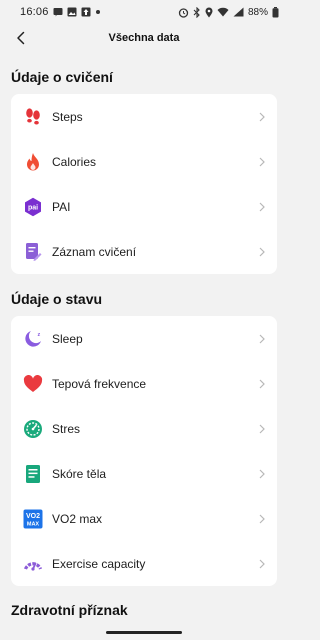 The height and width of the screenshot is (640, 320). What do you see at coordinates (77, 518) in the screenshot?
I see `list-item-label: VO2 max` at bounding box center [77, 518].